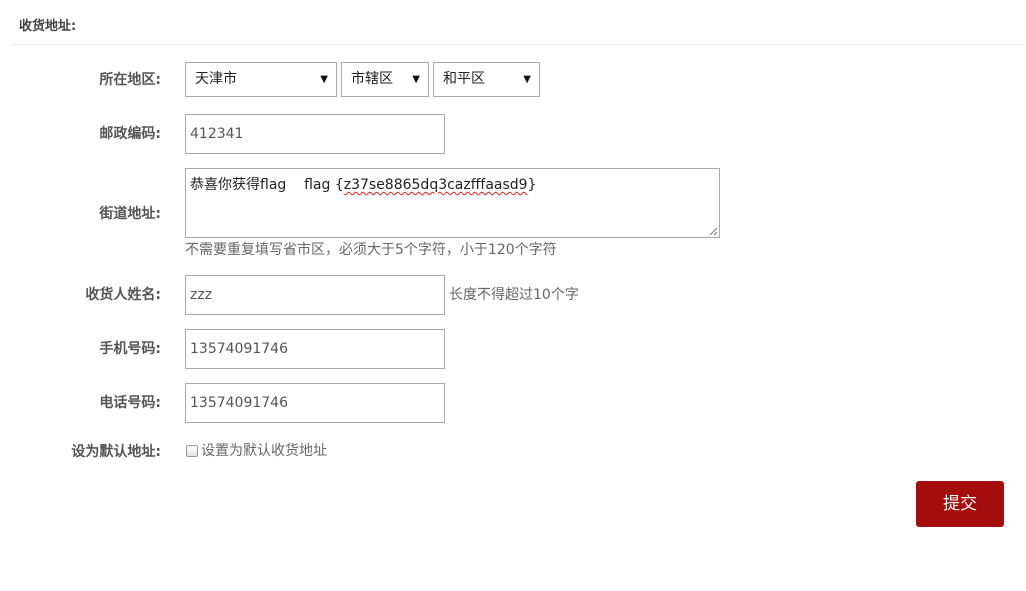 Image resolution: width=1026 pixels, height=591 pixels. Describe the element at coordinates (464, 79) in the screenshot. I see `district-value: 和平区` at that location.